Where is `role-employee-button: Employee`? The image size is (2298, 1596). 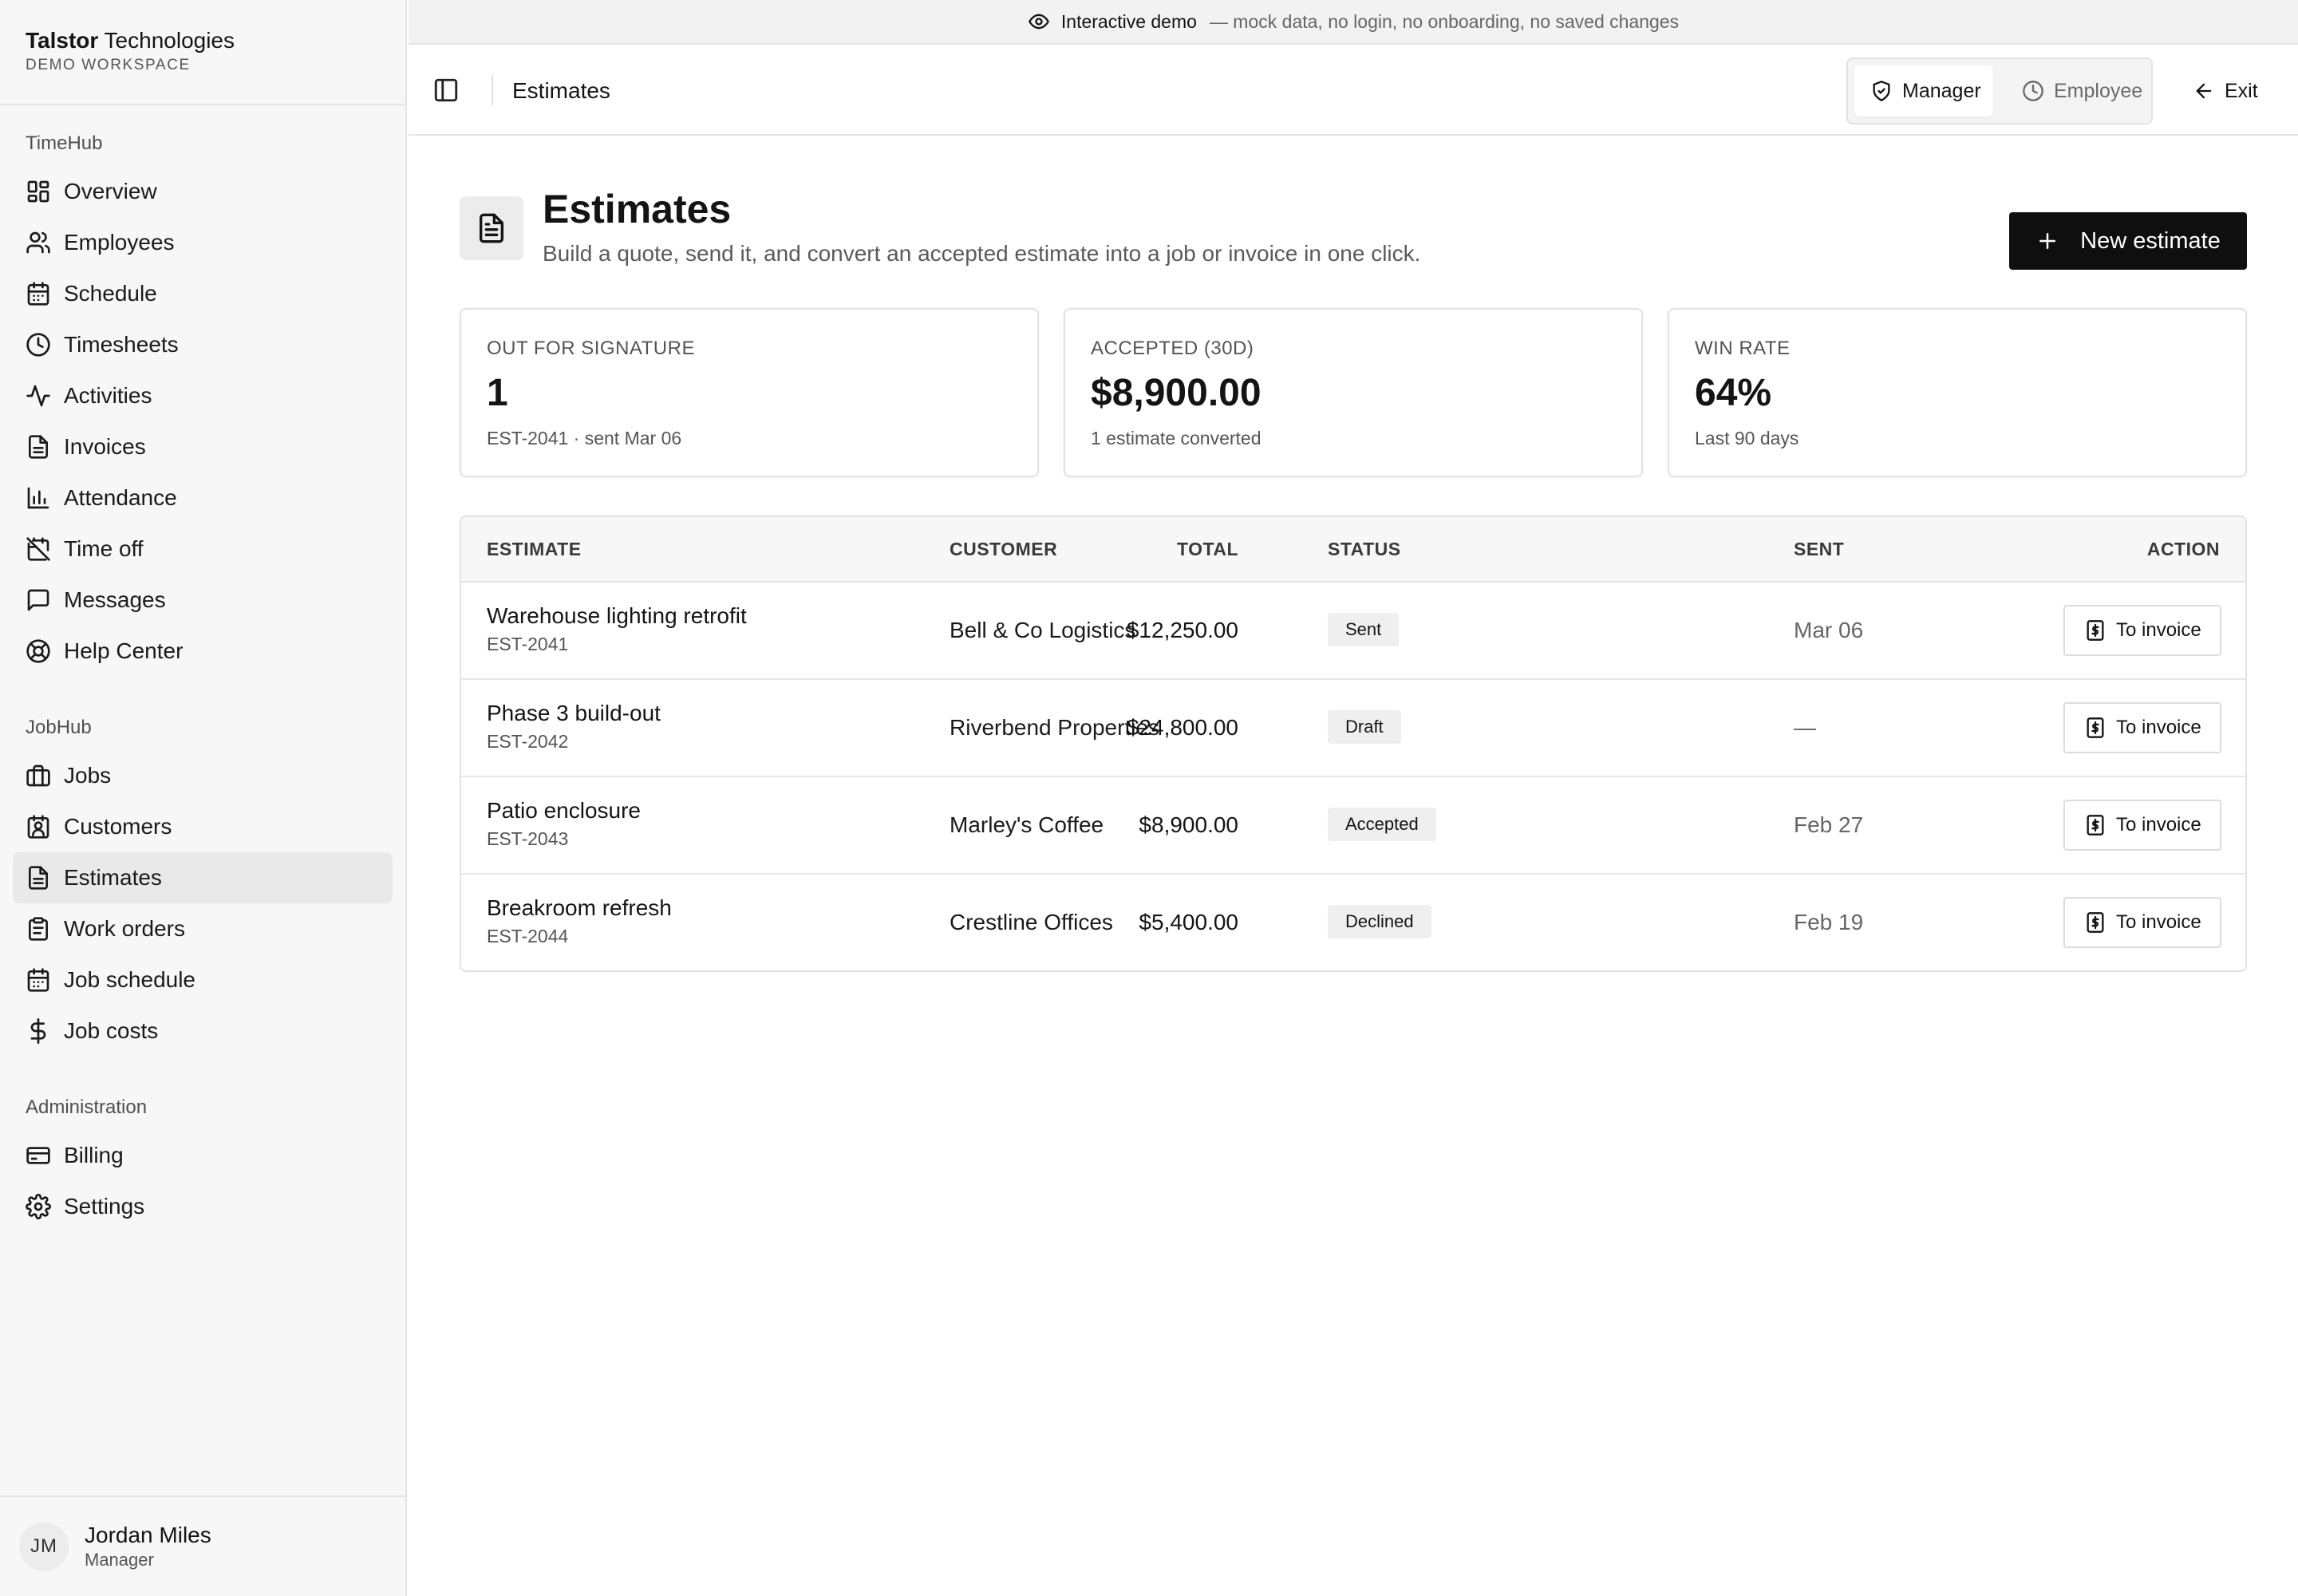
role-employee-button: Employee is located at coordinates (2078, 91).